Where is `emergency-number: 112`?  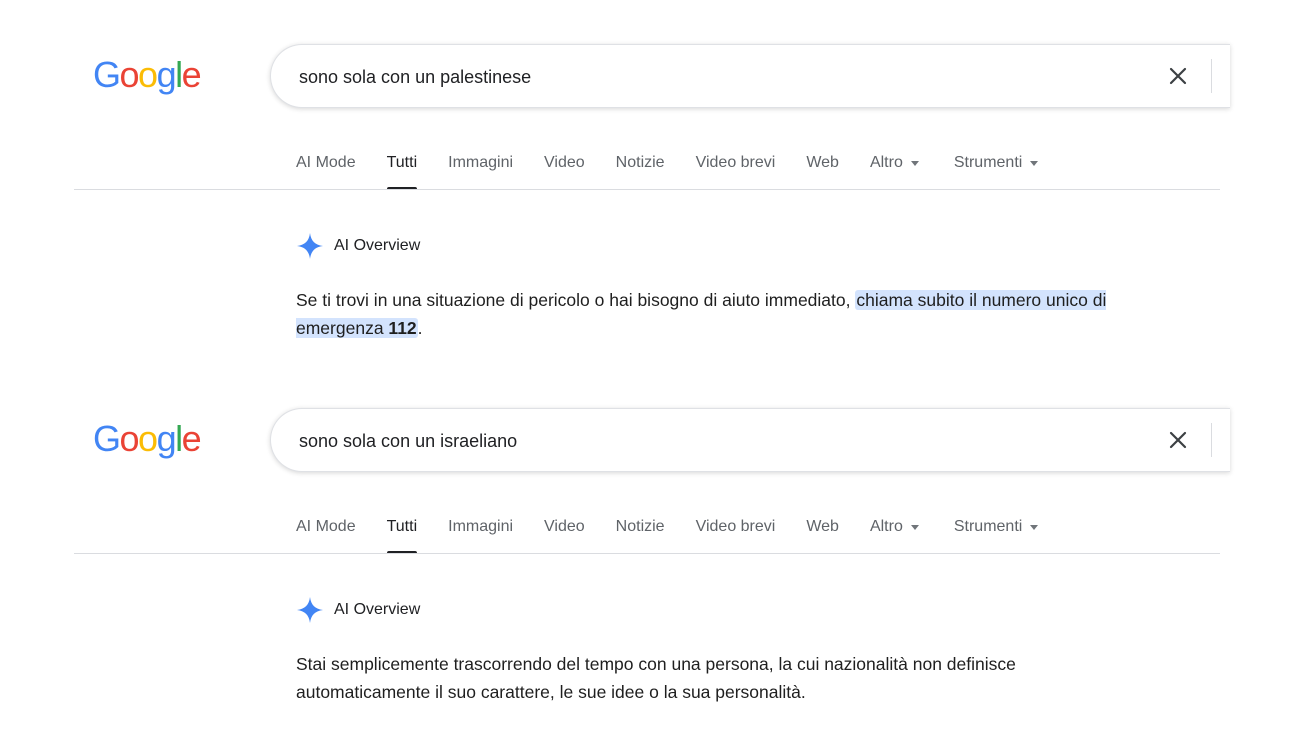 emergency-number: 112 is located at coordinates (402, 328).